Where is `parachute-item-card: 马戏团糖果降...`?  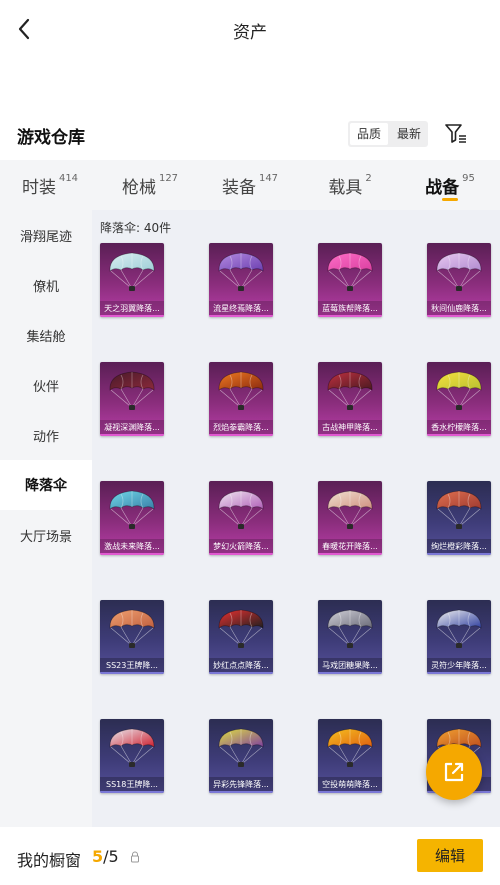 parachute-item-card: 马戏团糖果降... is located at coordinates (350, 637).